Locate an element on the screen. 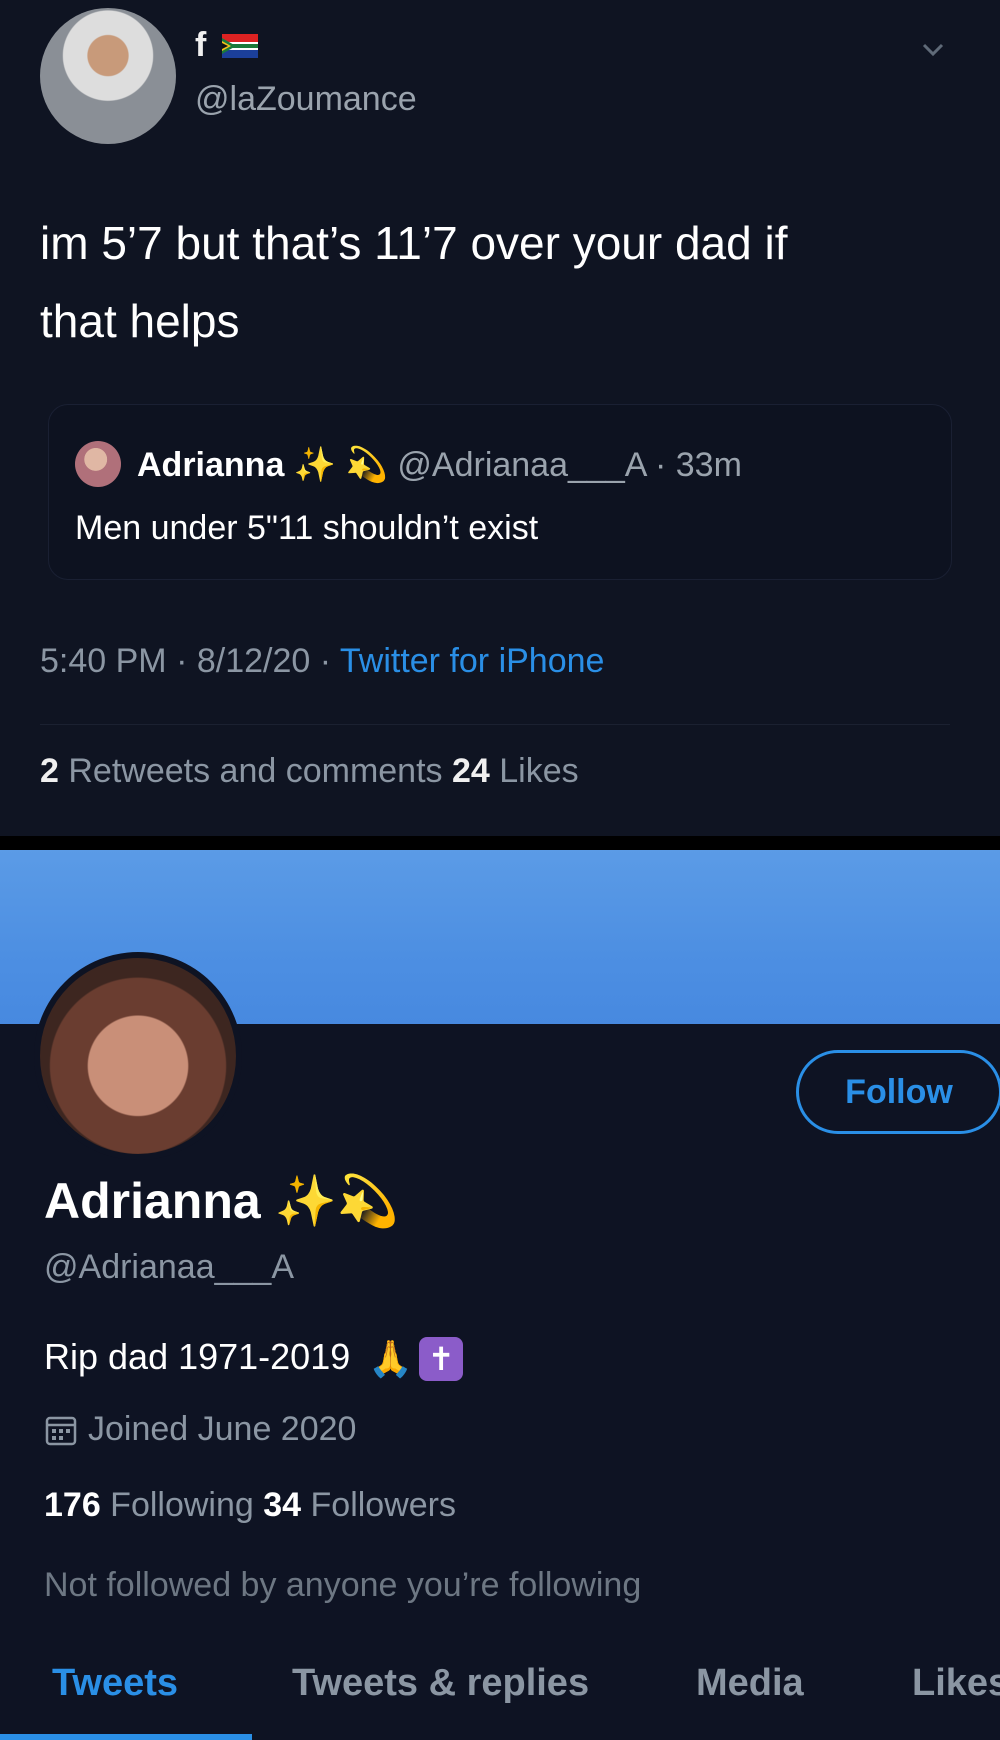 This screenshot has width=1000, height=1740. joined-date: Joined June 2020 is located at coordinates (200, 1429).